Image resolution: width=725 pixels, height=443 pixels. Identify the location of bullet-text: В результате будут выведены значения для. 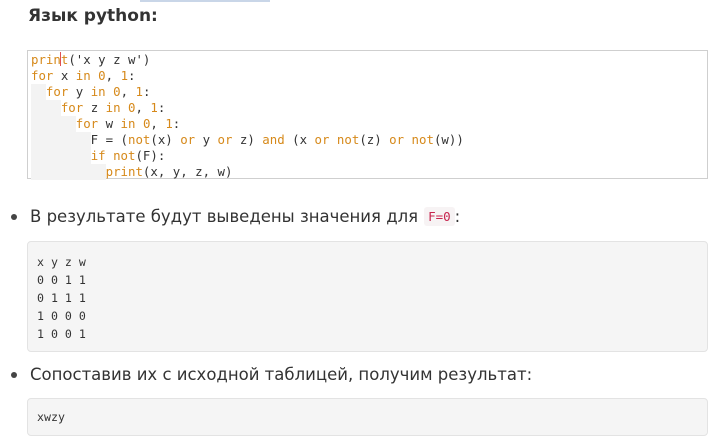
(224, 216).